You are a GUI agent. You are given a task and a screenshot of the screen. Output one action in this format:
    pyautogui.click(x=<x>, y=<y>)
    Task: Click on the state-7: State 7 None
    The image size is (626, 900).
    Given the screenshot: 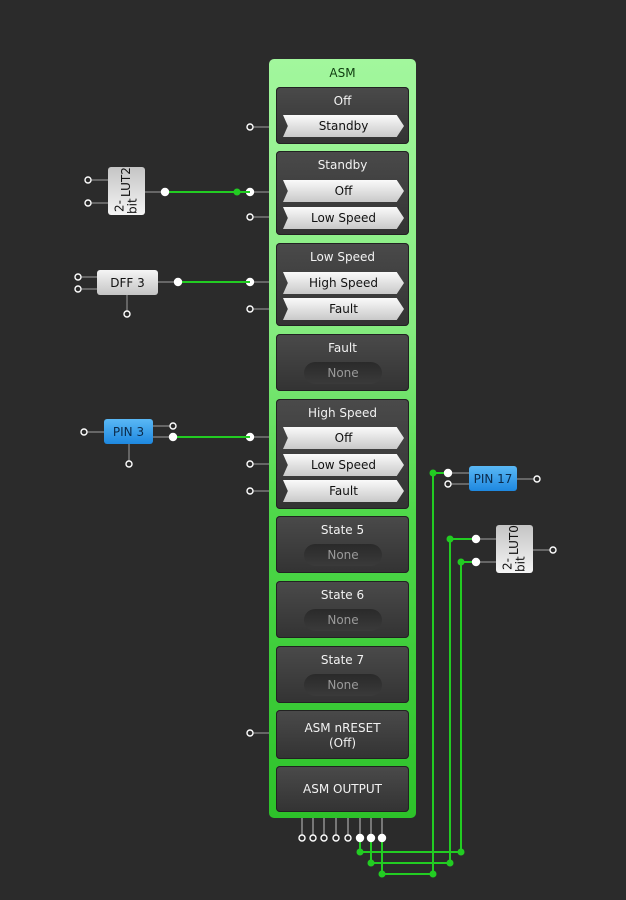 What is the action you would take?
    pyautogui.click(x=342, y=674)
    